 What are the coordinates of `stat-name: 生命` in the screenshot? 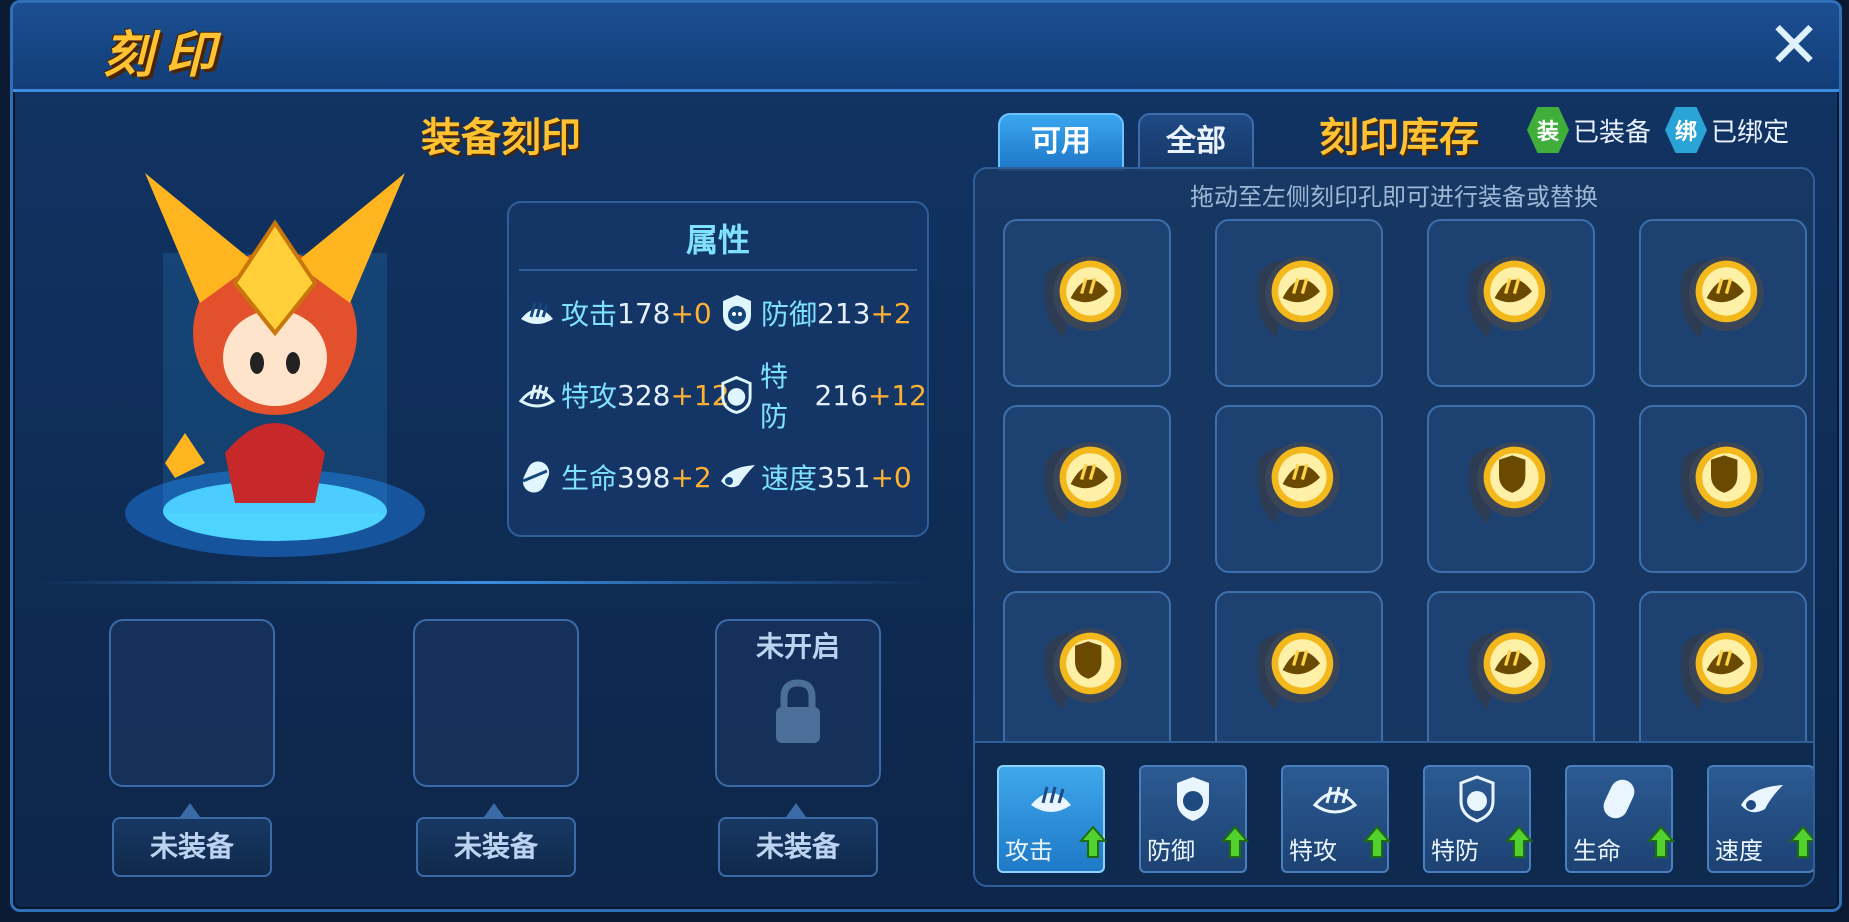 It's located at (589, 478).